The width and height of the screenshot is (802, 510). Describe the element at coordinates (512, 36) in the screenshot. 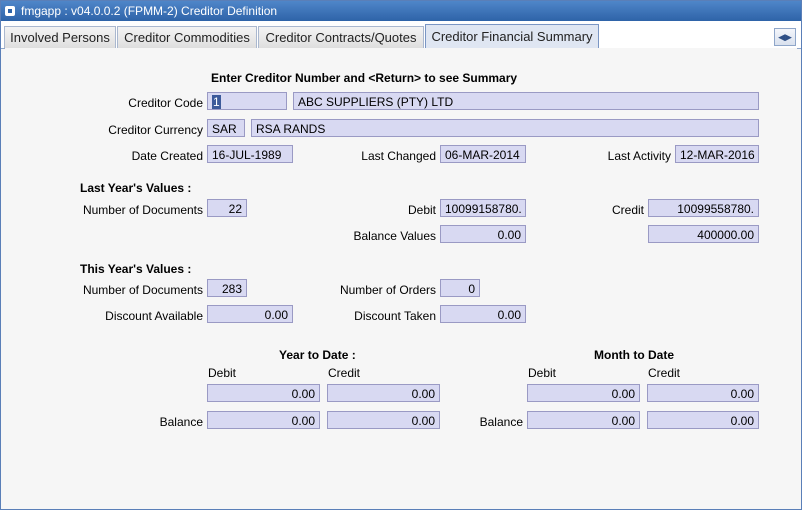

I see `tab-creditor-financial-summary: Creditor Financial Summary` at that location.